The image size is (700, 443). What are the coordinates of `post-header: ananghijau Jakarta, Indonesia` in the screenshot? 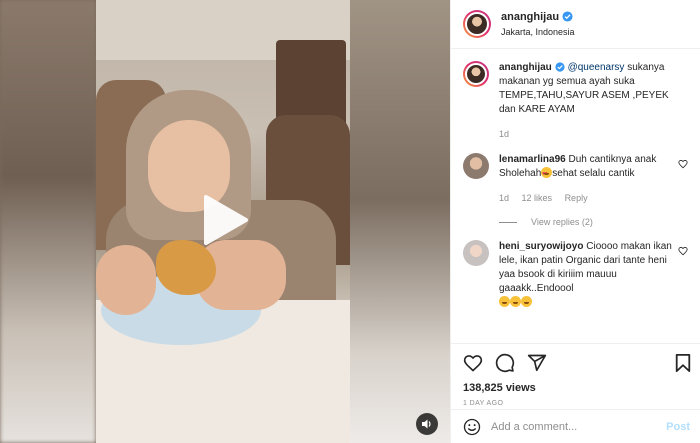 It's located at (575, 24).